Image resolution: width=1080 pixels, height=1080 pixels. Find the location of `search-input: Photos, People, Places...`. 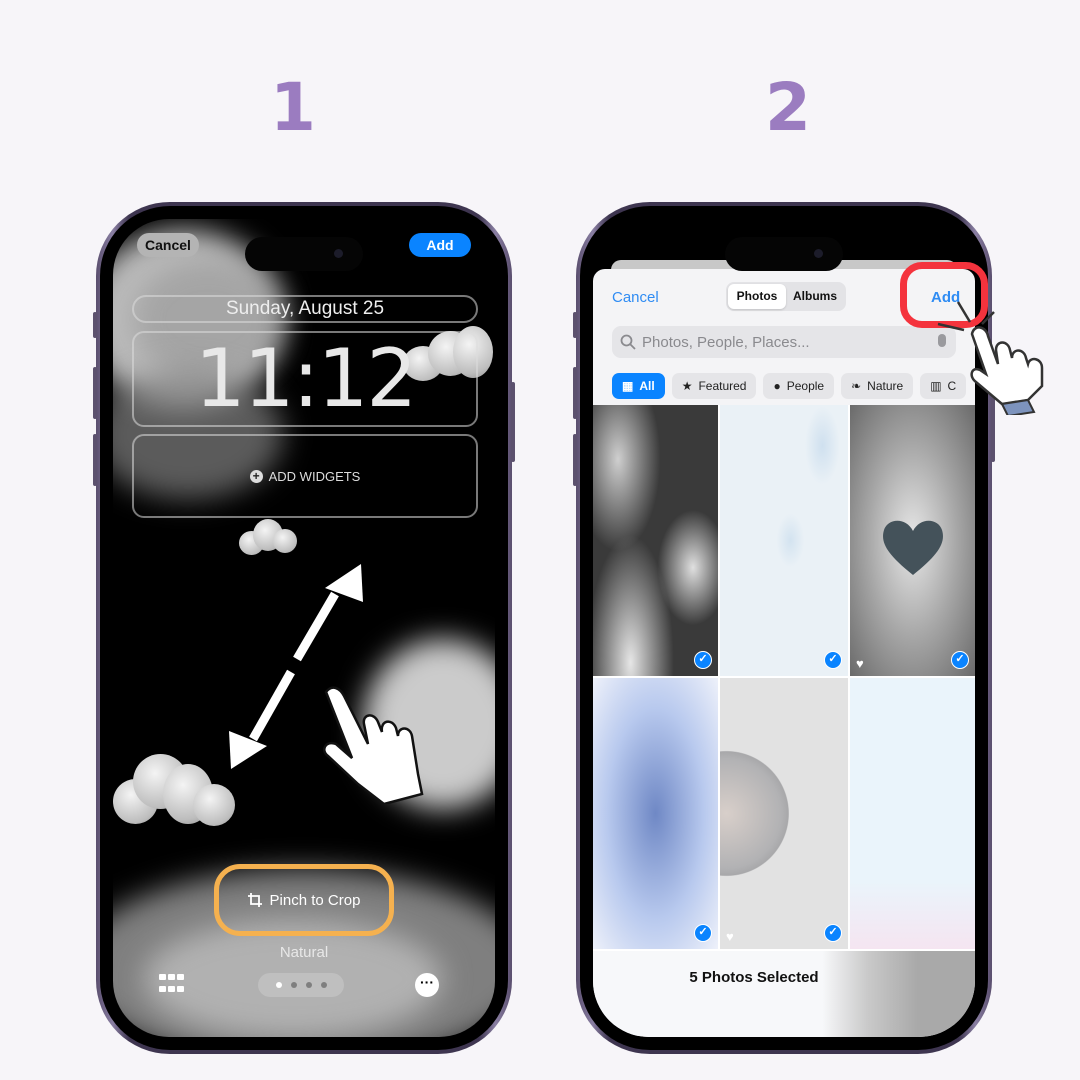

search-input: Photos, People, Places... is located at coordinates (784, 342).